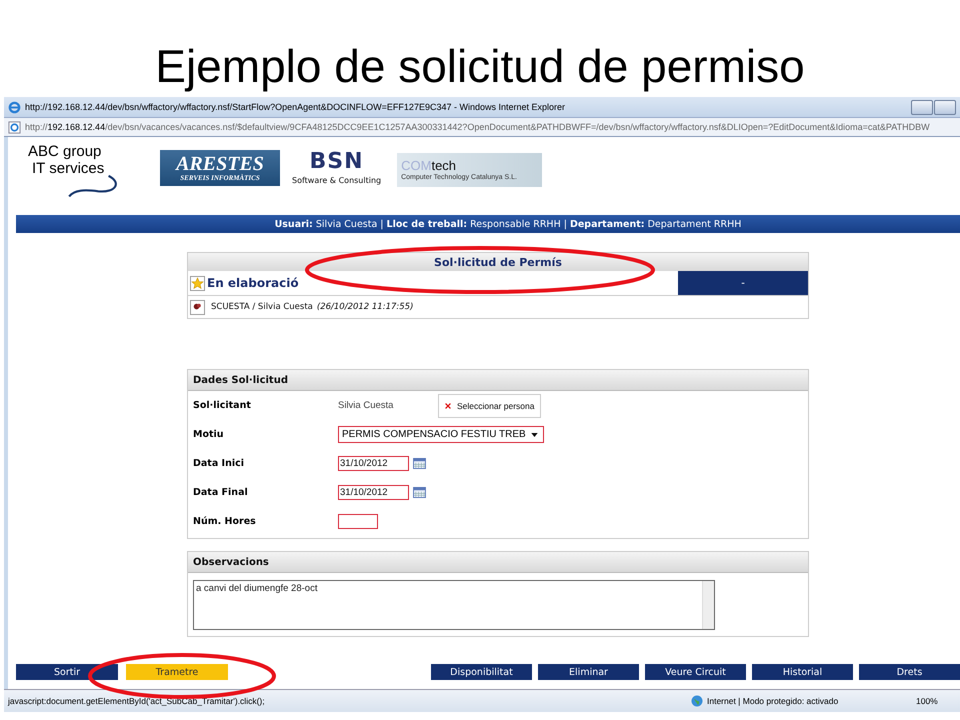 Image resolution: width=960 pixels, height=720 pixels. Describe the element at coordinates (14, 127) in the screenshot. I see `page-icon` at that location.